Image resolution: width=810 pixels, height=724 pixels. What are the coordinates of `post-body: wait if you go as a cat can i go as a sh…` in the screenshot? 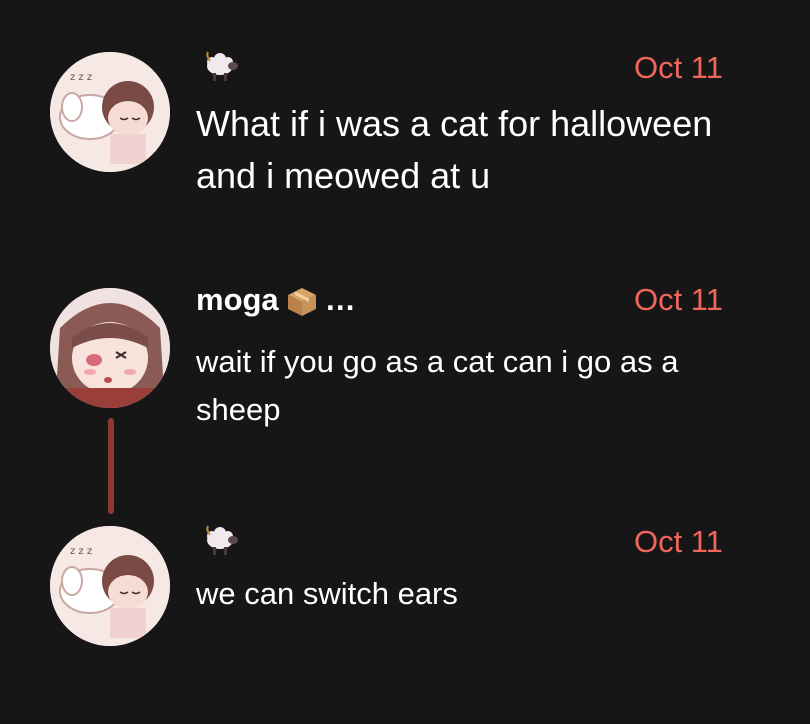 It's located at (437, 385).